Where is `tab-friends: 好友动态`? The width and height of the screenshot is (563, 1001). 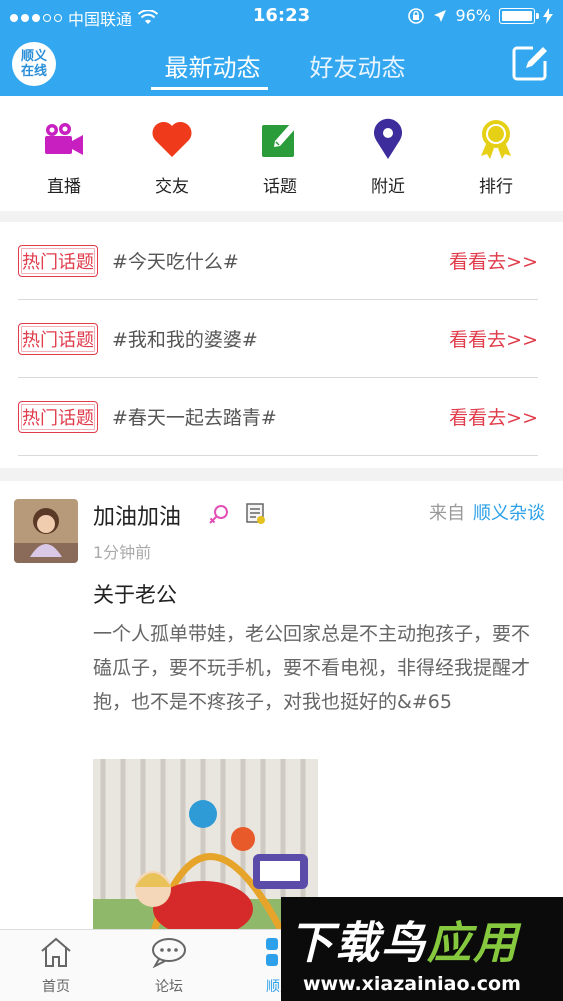 tab-friends: 好友动态 is located at coordinates (357, 69).